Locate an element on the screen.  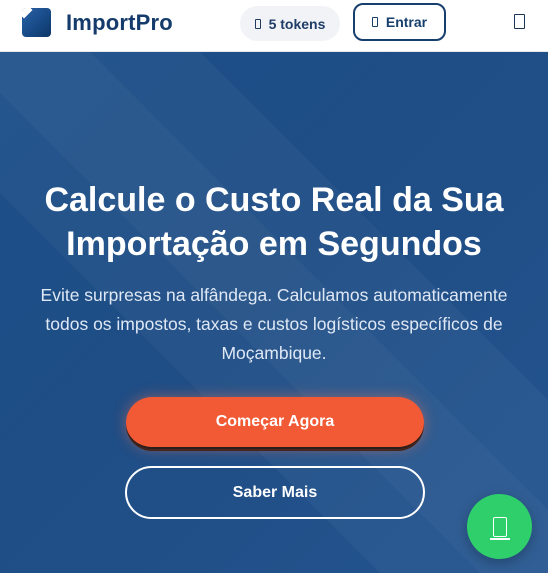
login-label: Entrar is located at coordinates (406, 22).